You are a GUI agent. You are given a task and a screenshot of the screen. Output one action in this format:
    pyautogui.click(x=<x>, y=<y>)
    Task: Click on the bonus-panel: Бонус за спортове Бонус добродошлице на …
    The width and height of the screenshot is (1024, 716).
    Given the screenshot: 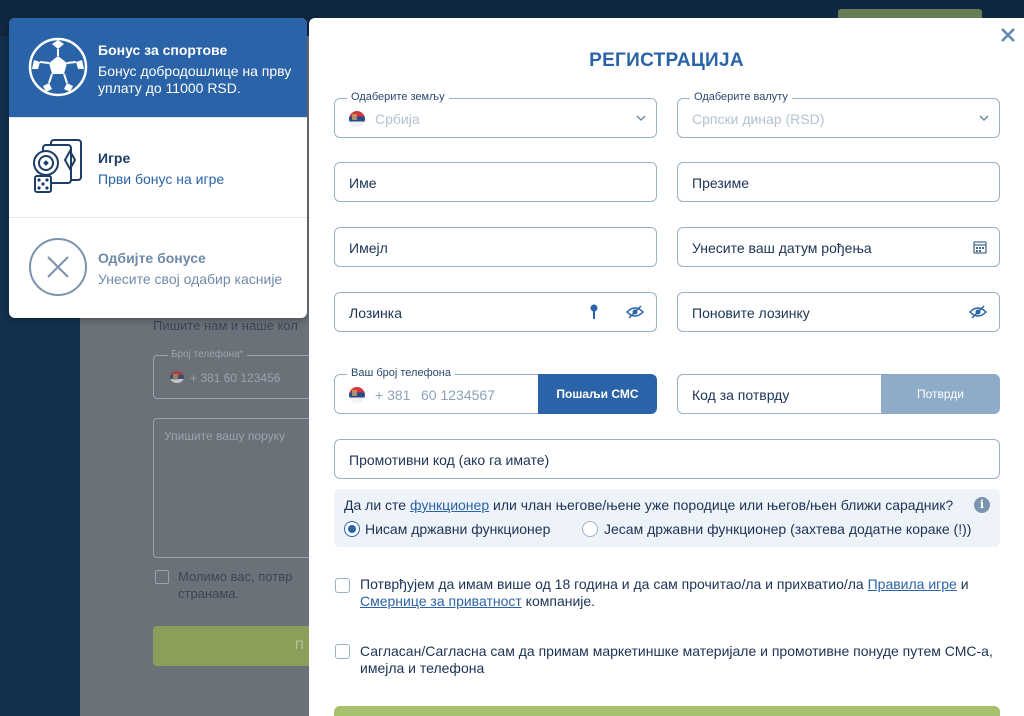 What is the action you would take?
    pyautogui.click(x=158, y=168)
    